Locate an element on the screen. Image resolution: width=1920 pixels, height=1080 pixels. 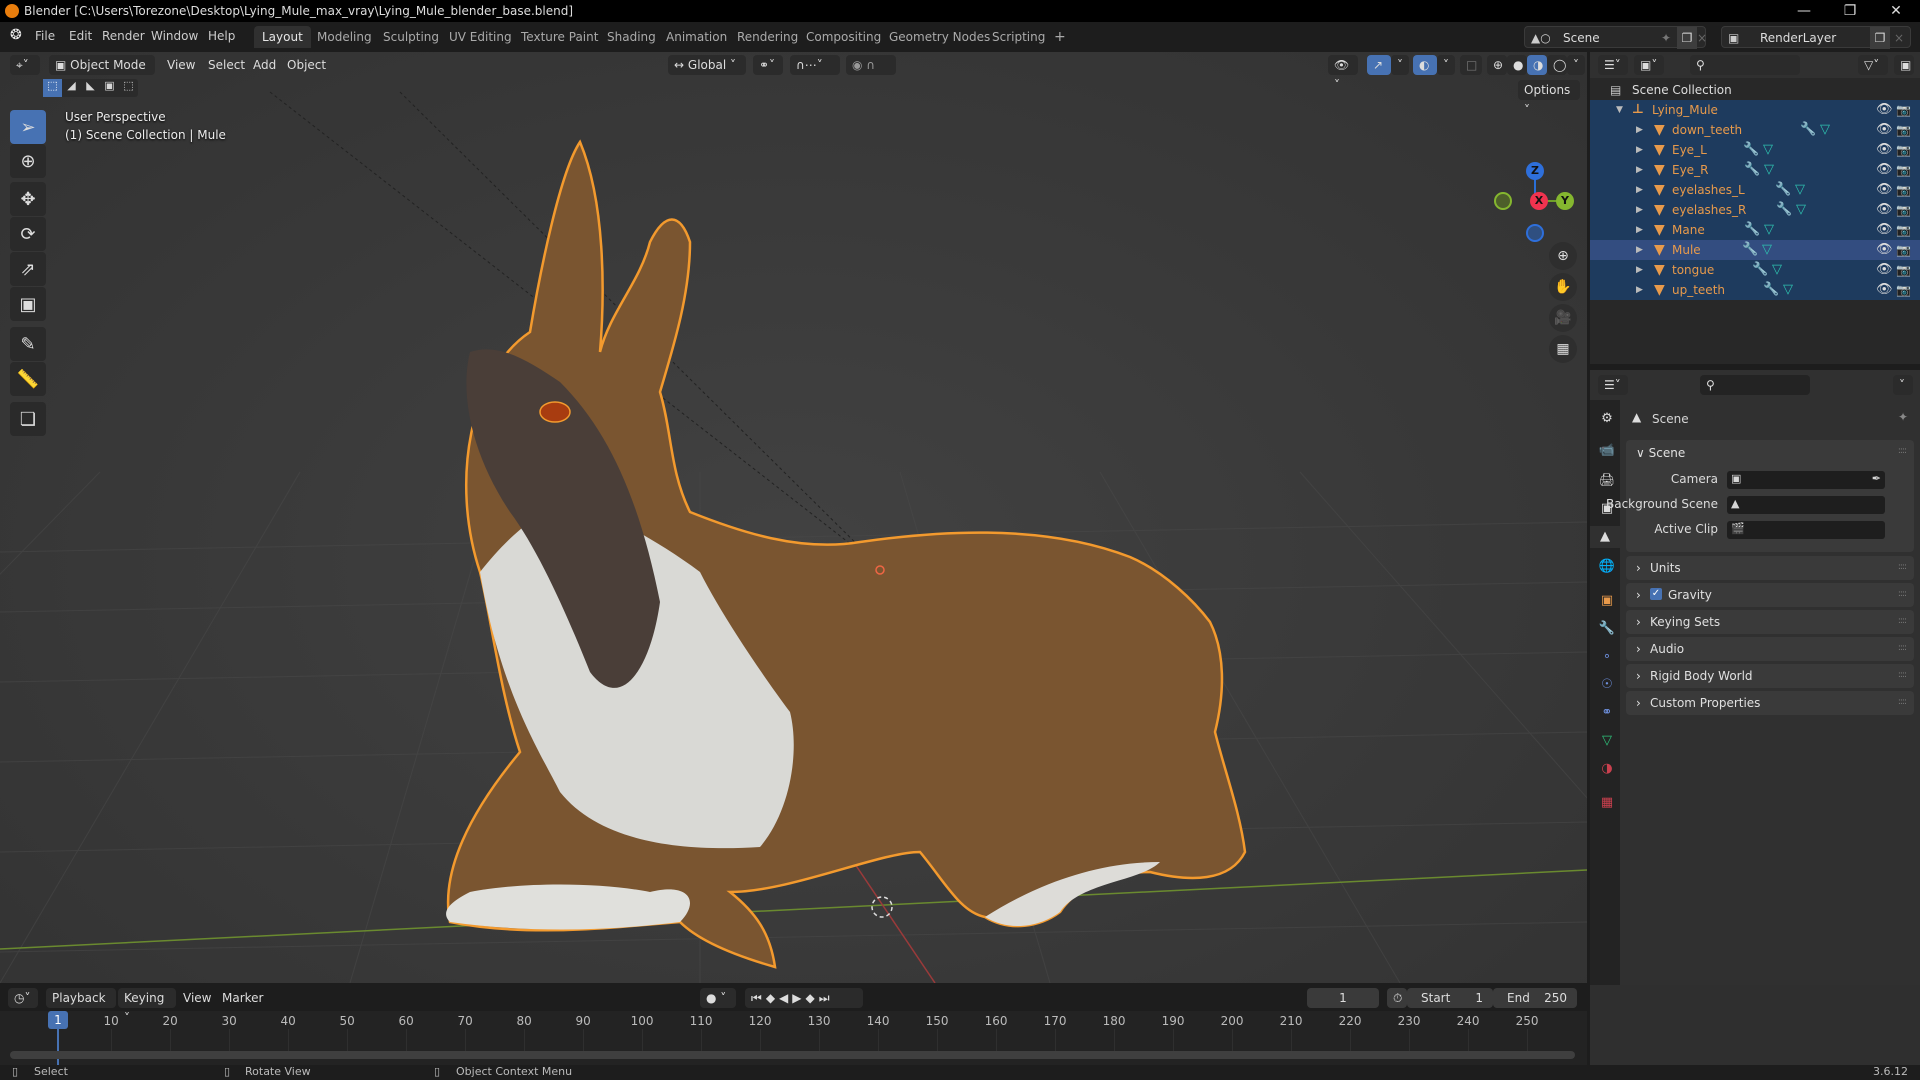
timeline-view-menu: View is located at coordinates (197, 998).